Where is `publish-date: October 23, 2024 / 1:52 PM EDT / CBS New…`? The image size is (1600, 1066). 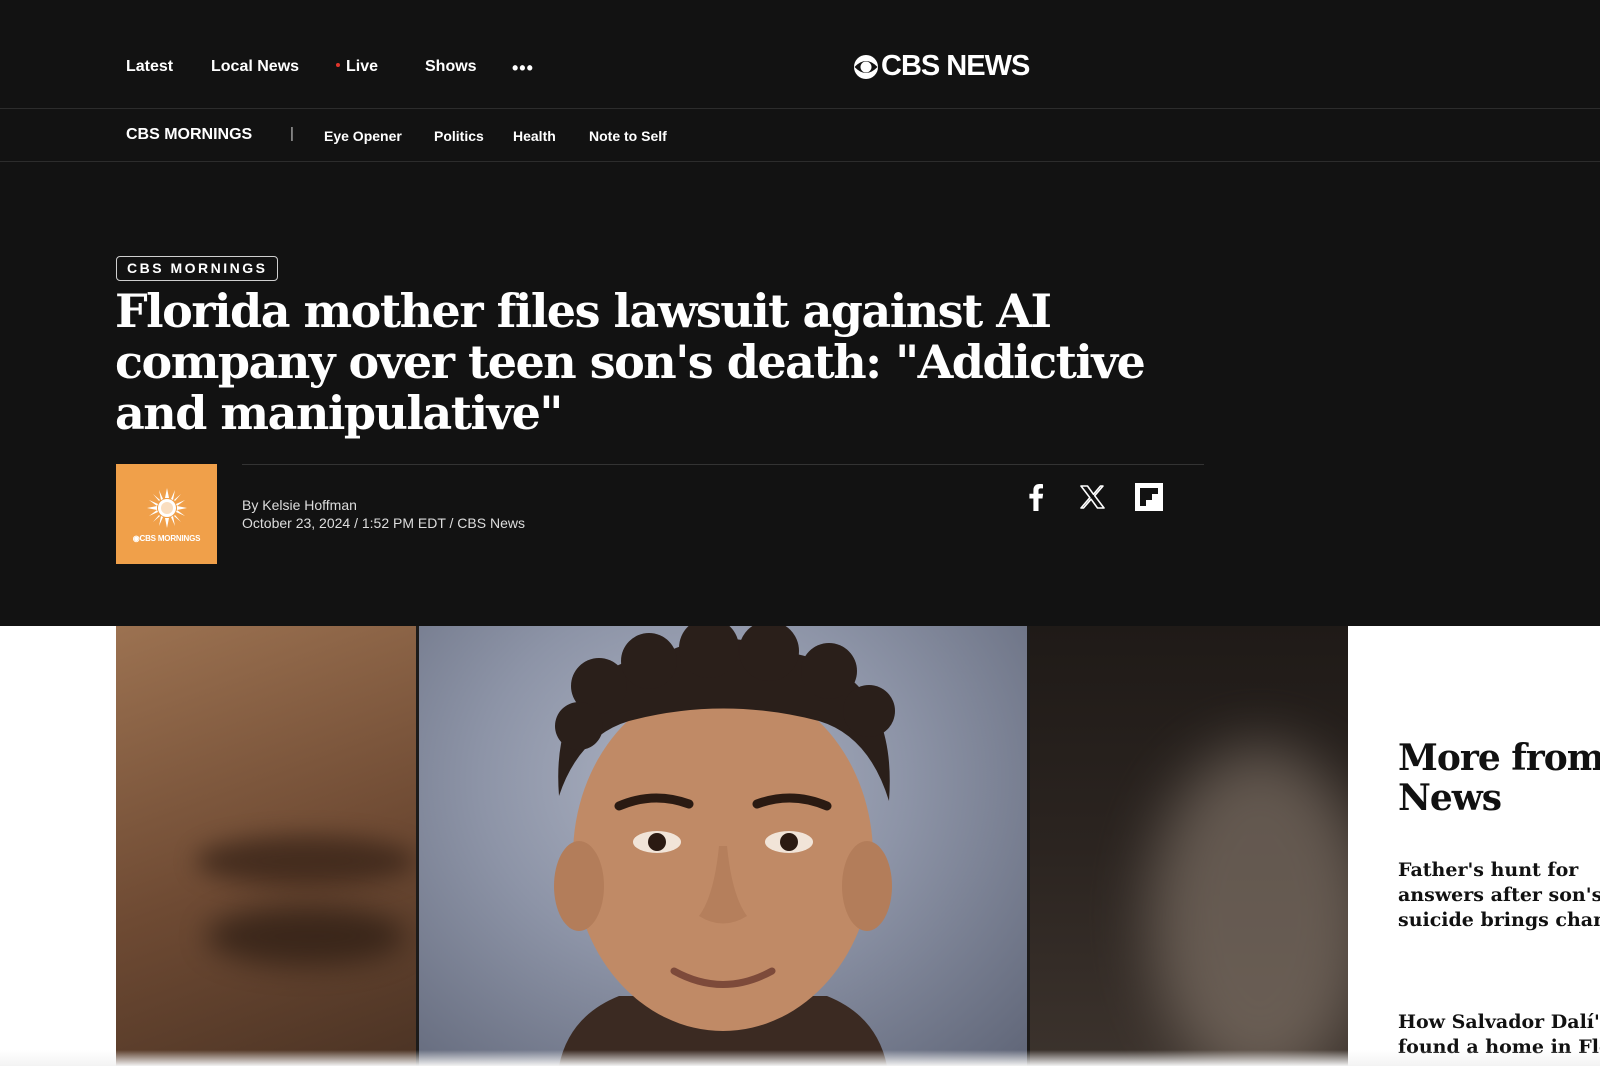 publish-date: October 23, 2024 / 1:52 PM EDT / CBS New… is located at coordinates (383, 523).